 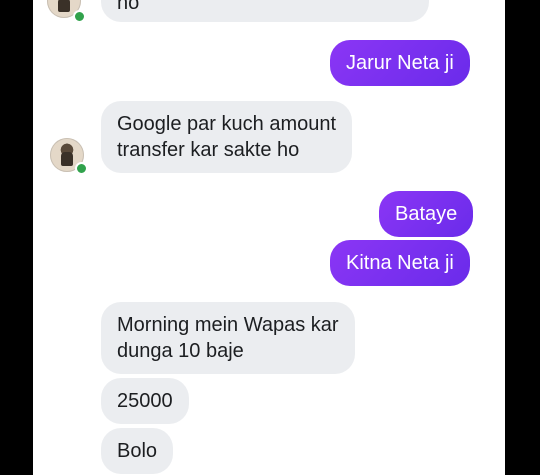 What do you see at coordinates (227, 124) in the screenshot?
I see `message-text-line: Google par kuch amount` at bounding box center [227, 124].